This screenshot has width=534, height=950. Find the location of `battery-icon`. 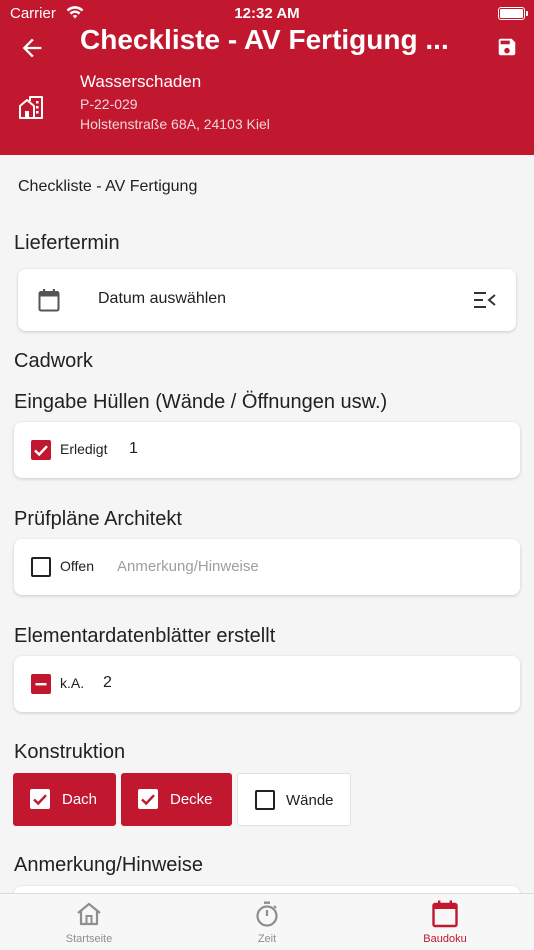

battery-icon is located at coordinates (513, 13).